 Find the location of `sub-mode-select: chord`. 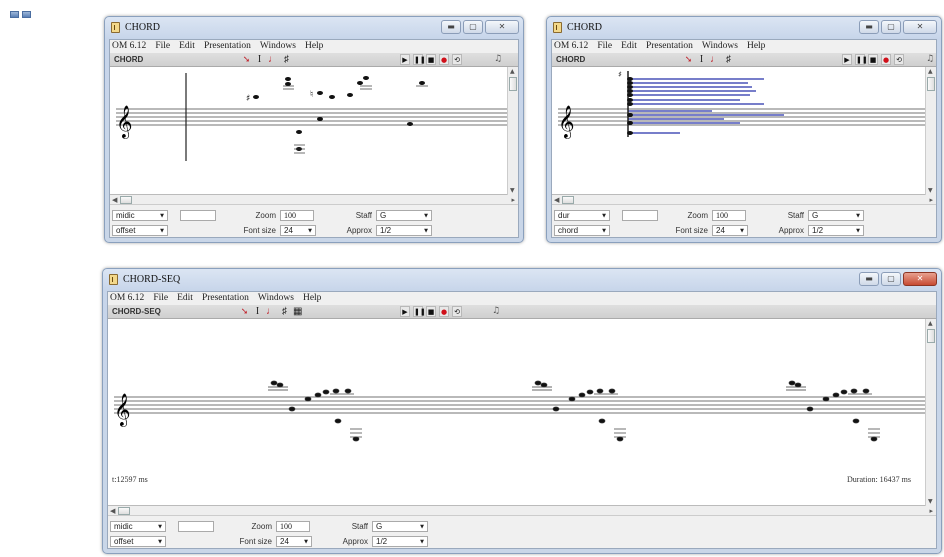

sub-mode-select: chord is located at coordinates (582, 230).